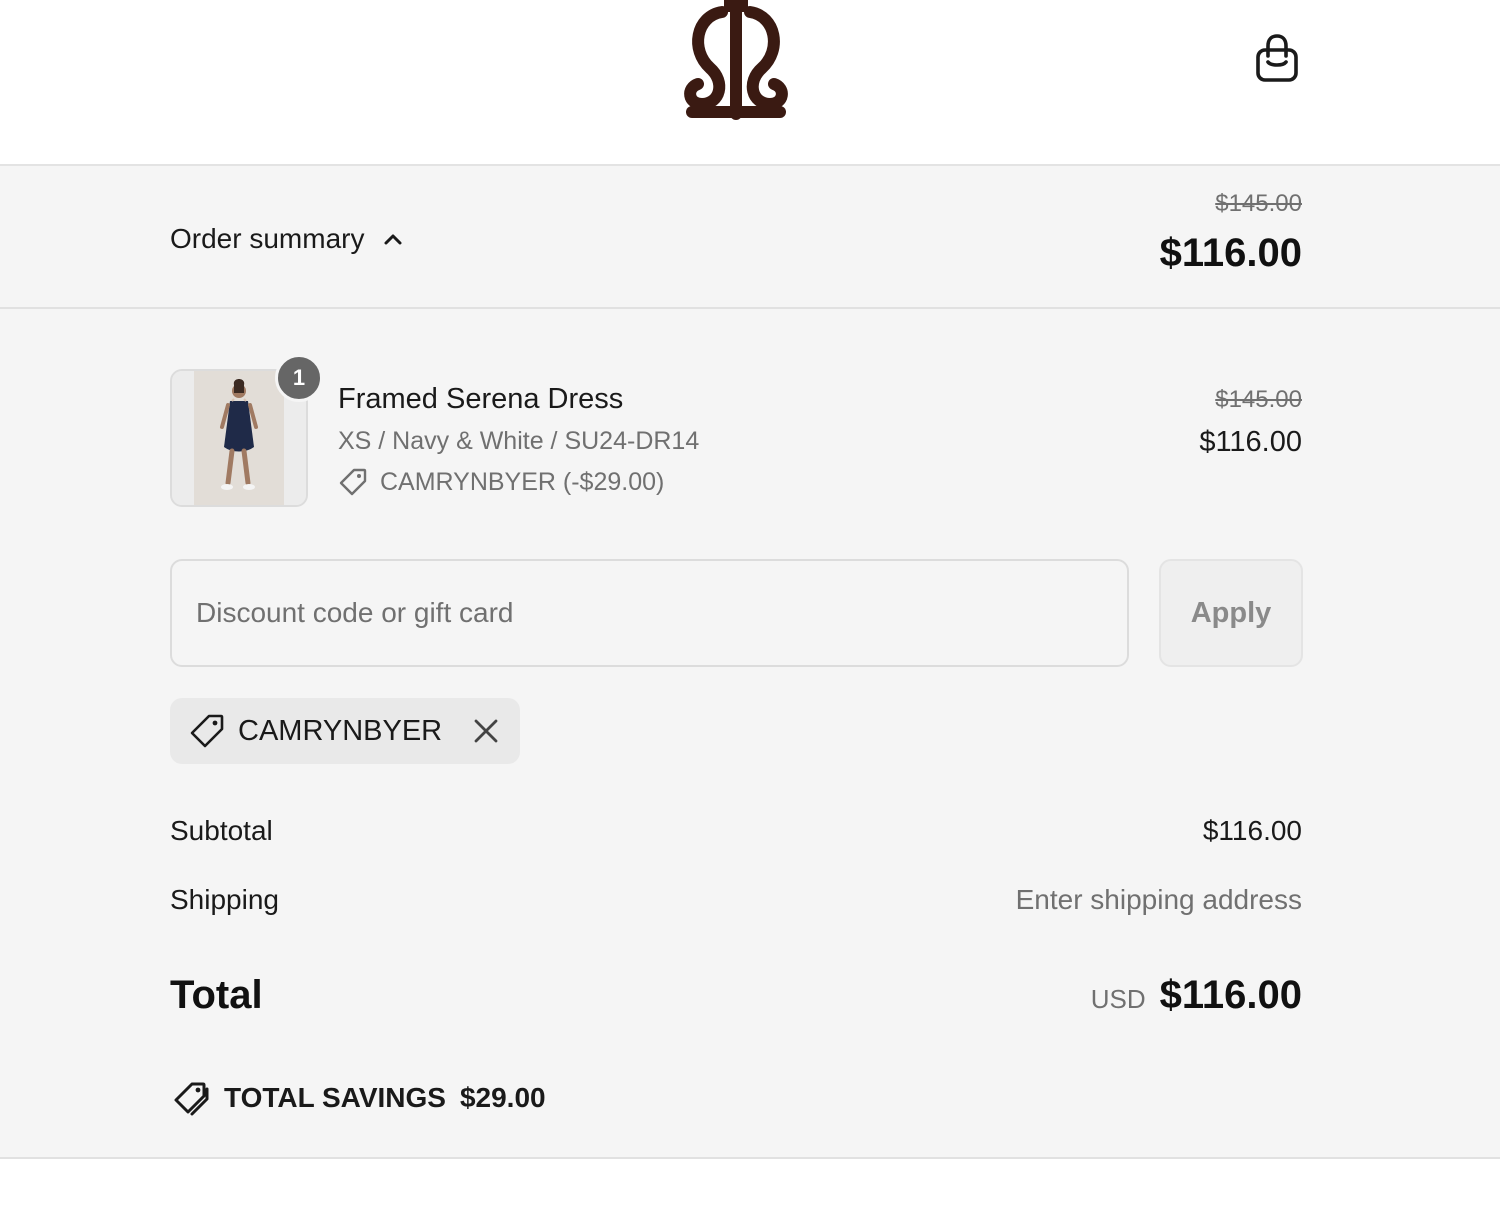 The height and width of the screenshot is (1215, 1500). I want to click on savings-amount: $29.00, so click(502, 1097).